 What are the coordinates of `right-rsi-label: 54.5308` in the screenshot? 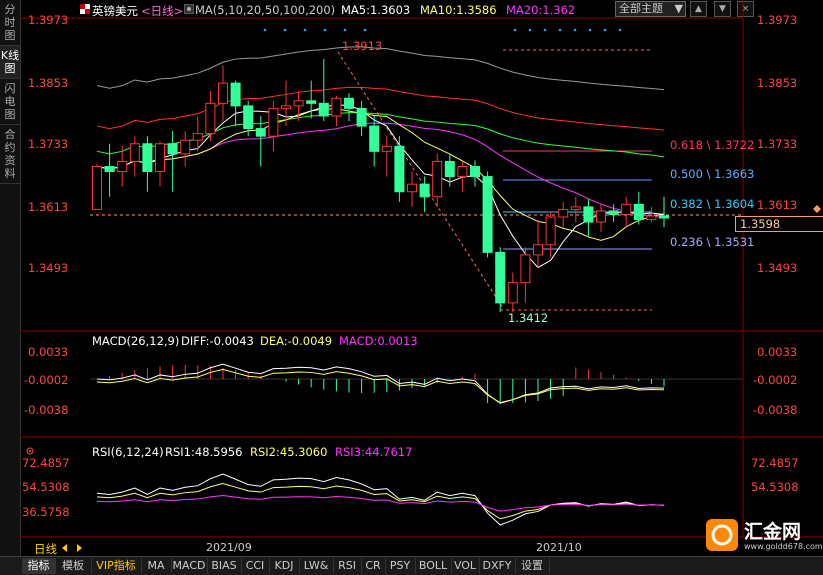 It's located at (775, 487).